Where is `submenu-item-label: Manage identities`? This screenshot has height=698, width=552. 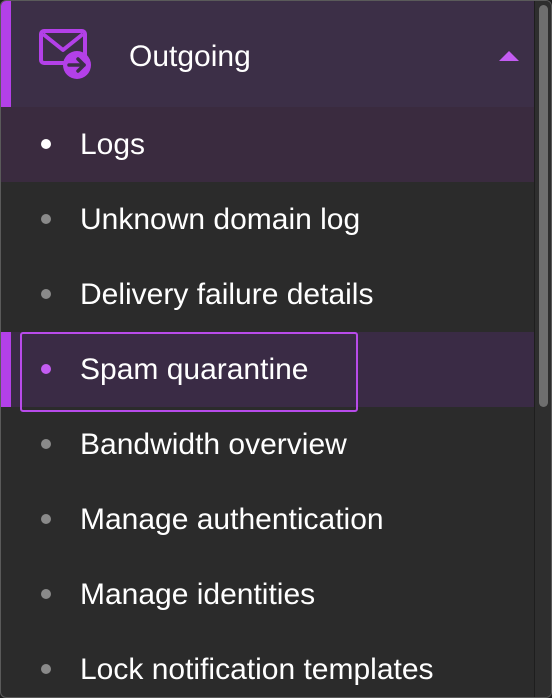 submenu-item-label: Manage identities is located at coordinates (198, 594).